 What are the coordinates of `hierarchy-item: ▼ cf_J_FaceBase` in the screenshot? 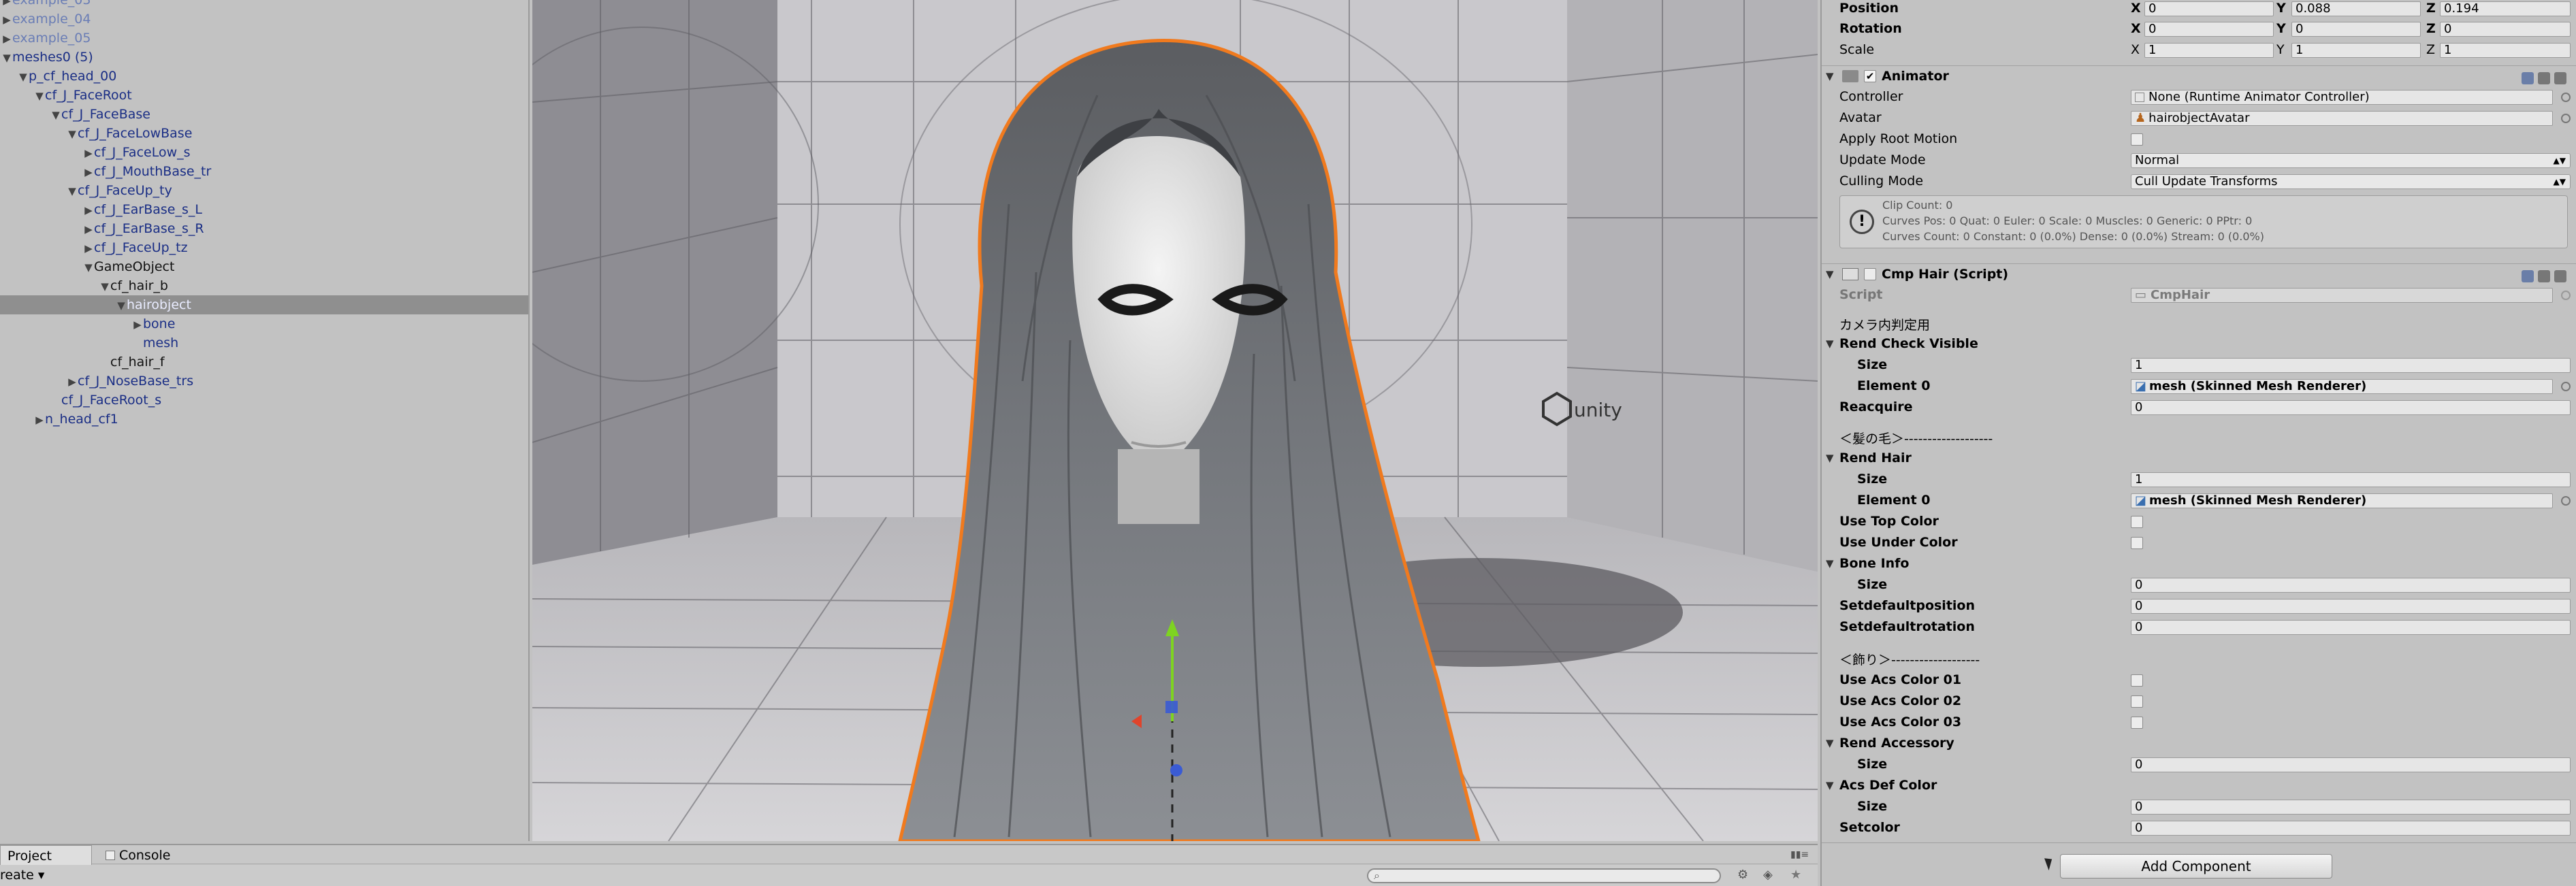 It's located at (264, 114).